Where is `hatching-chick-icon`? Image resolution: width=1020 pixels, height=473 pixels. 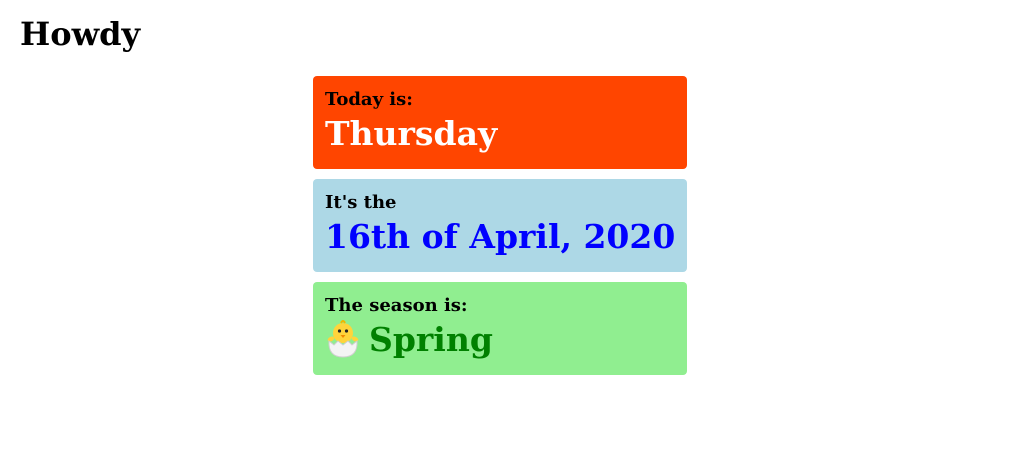
hatching-chick-icon is located at coordinates (343, 339).